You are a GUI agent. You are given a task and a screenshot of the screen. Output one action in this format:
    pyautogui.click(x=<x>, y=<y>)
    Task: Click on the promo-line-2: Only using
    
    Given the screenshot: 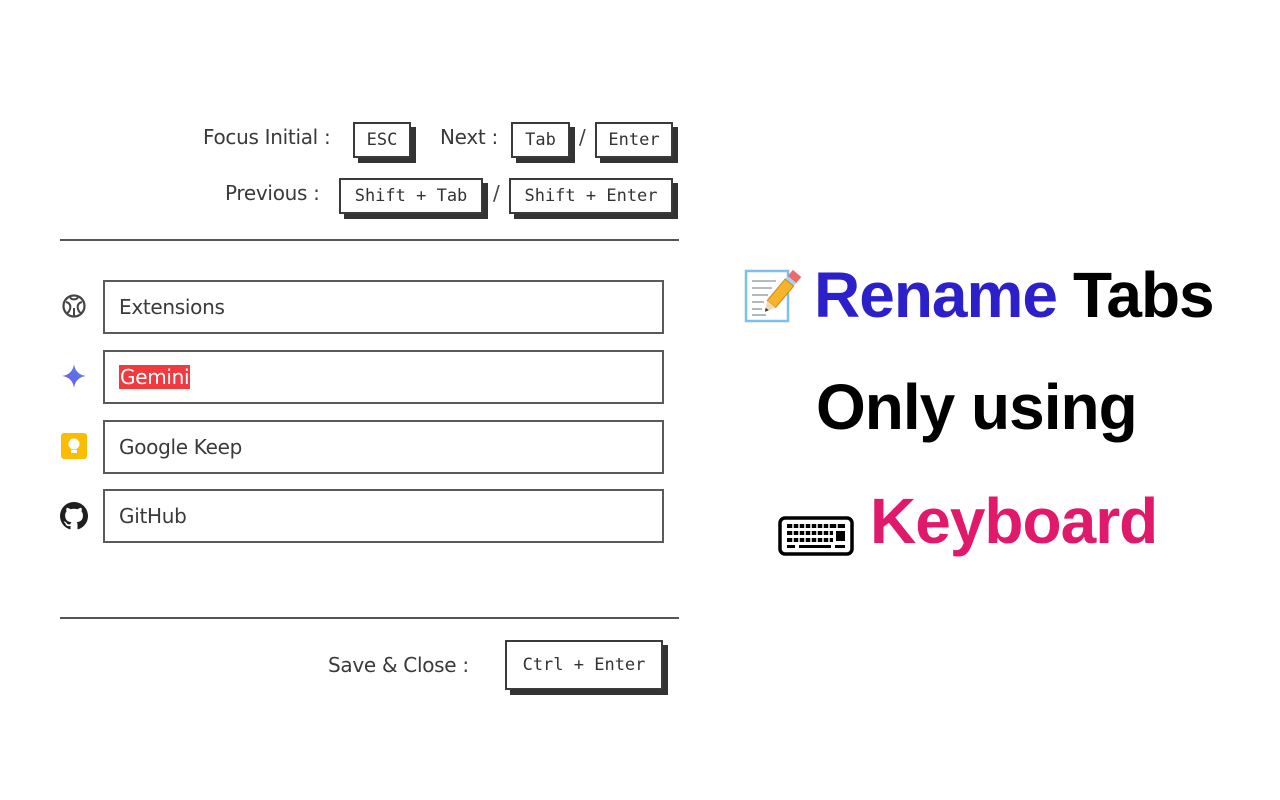 What is the action you would take?
    pyautogui.click(x=977, y=407)
    